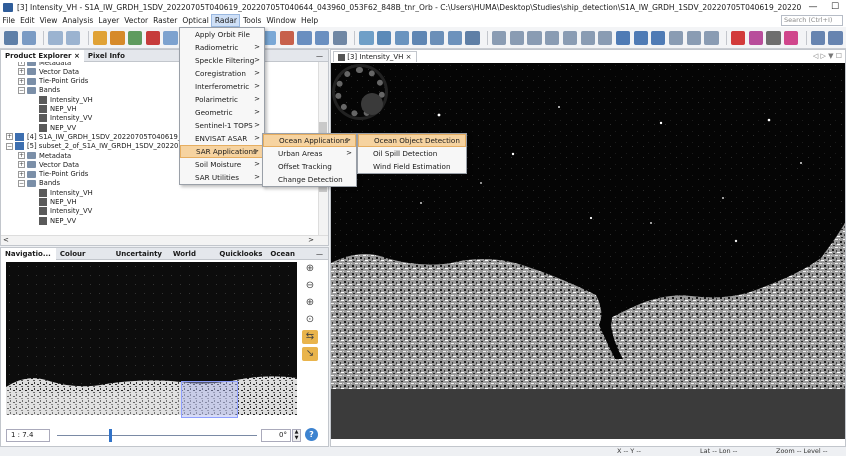 The height and width of the screenshot is (456, 846). What do you see at coordinates (28, 20) in the screenshot?
I see `menu-edit: Edit` at bounding box center [28, 20].